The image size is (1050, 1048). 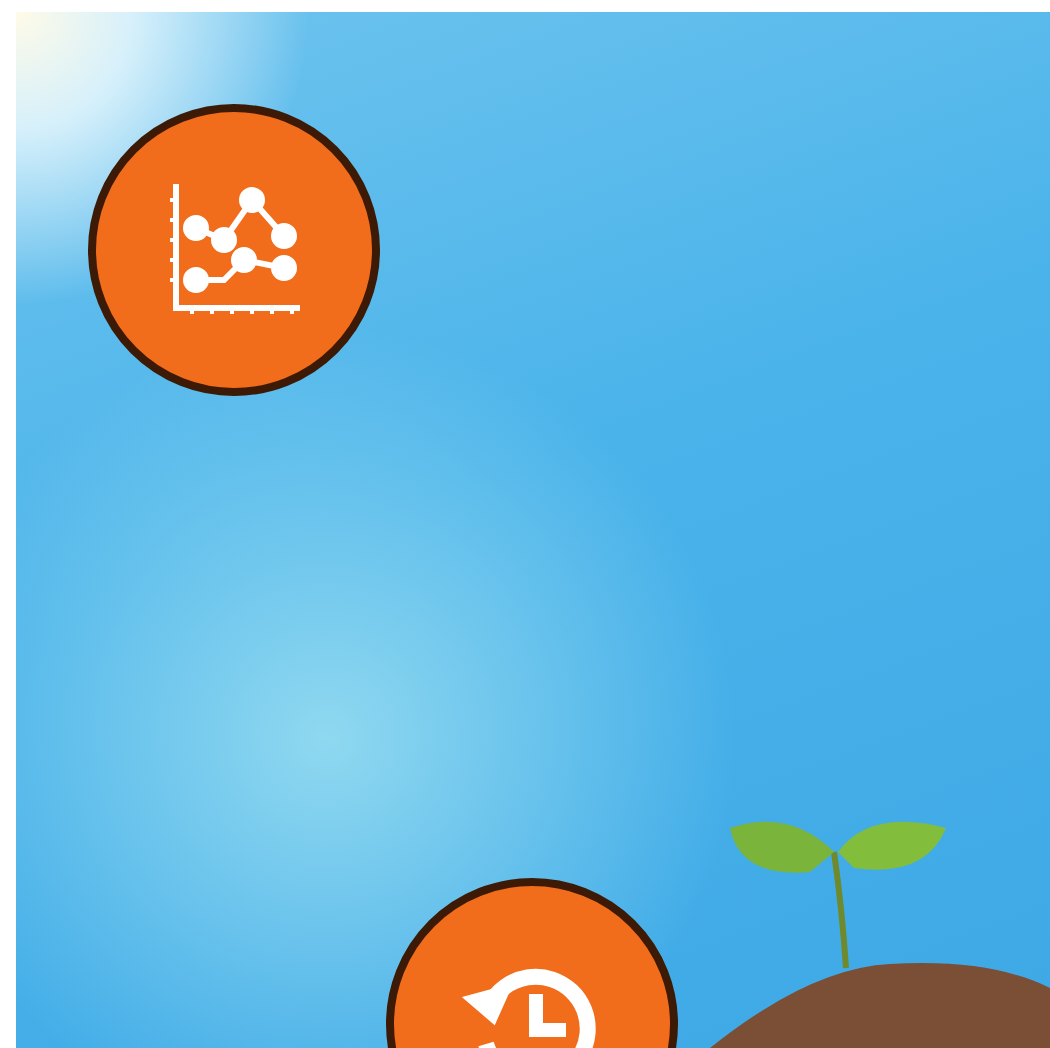 I want to click on line-chart-icon, so click(x=234, y=250).